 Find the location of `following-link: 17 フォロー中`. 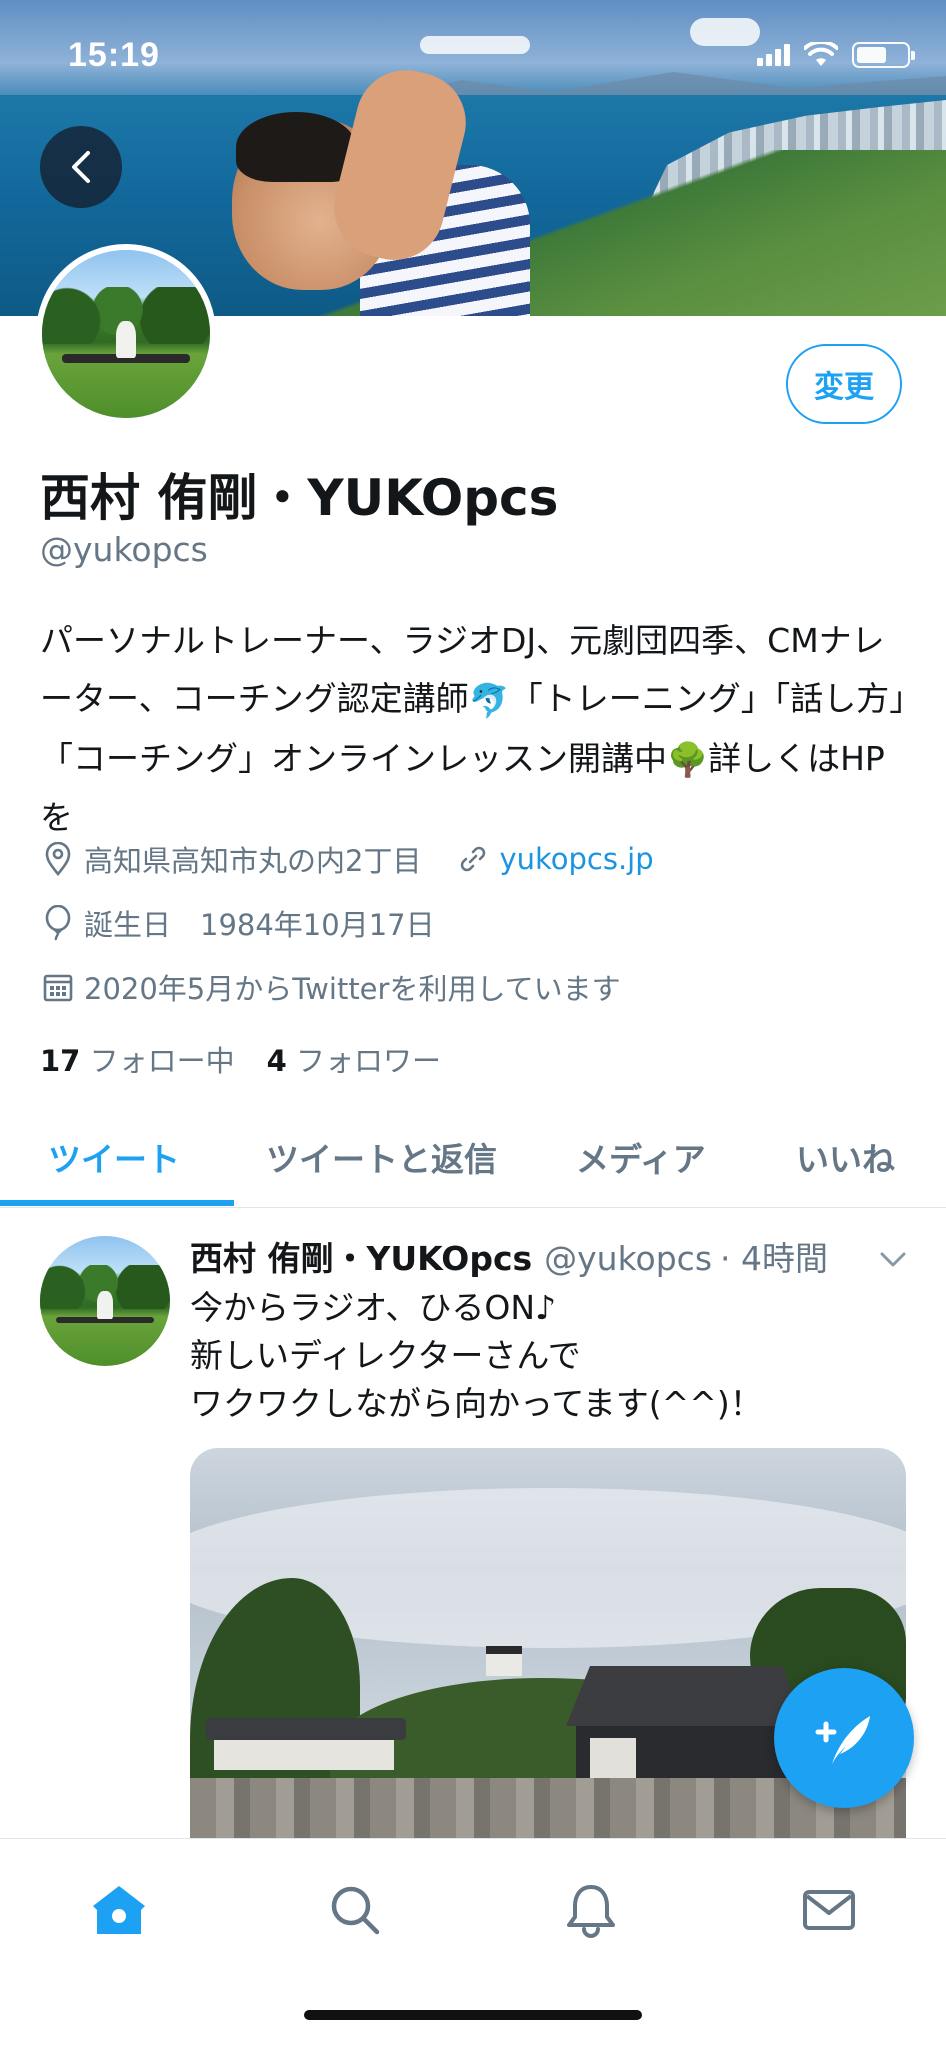

following-link: 17 フォロー中 is located at coordinates (137, 1059).